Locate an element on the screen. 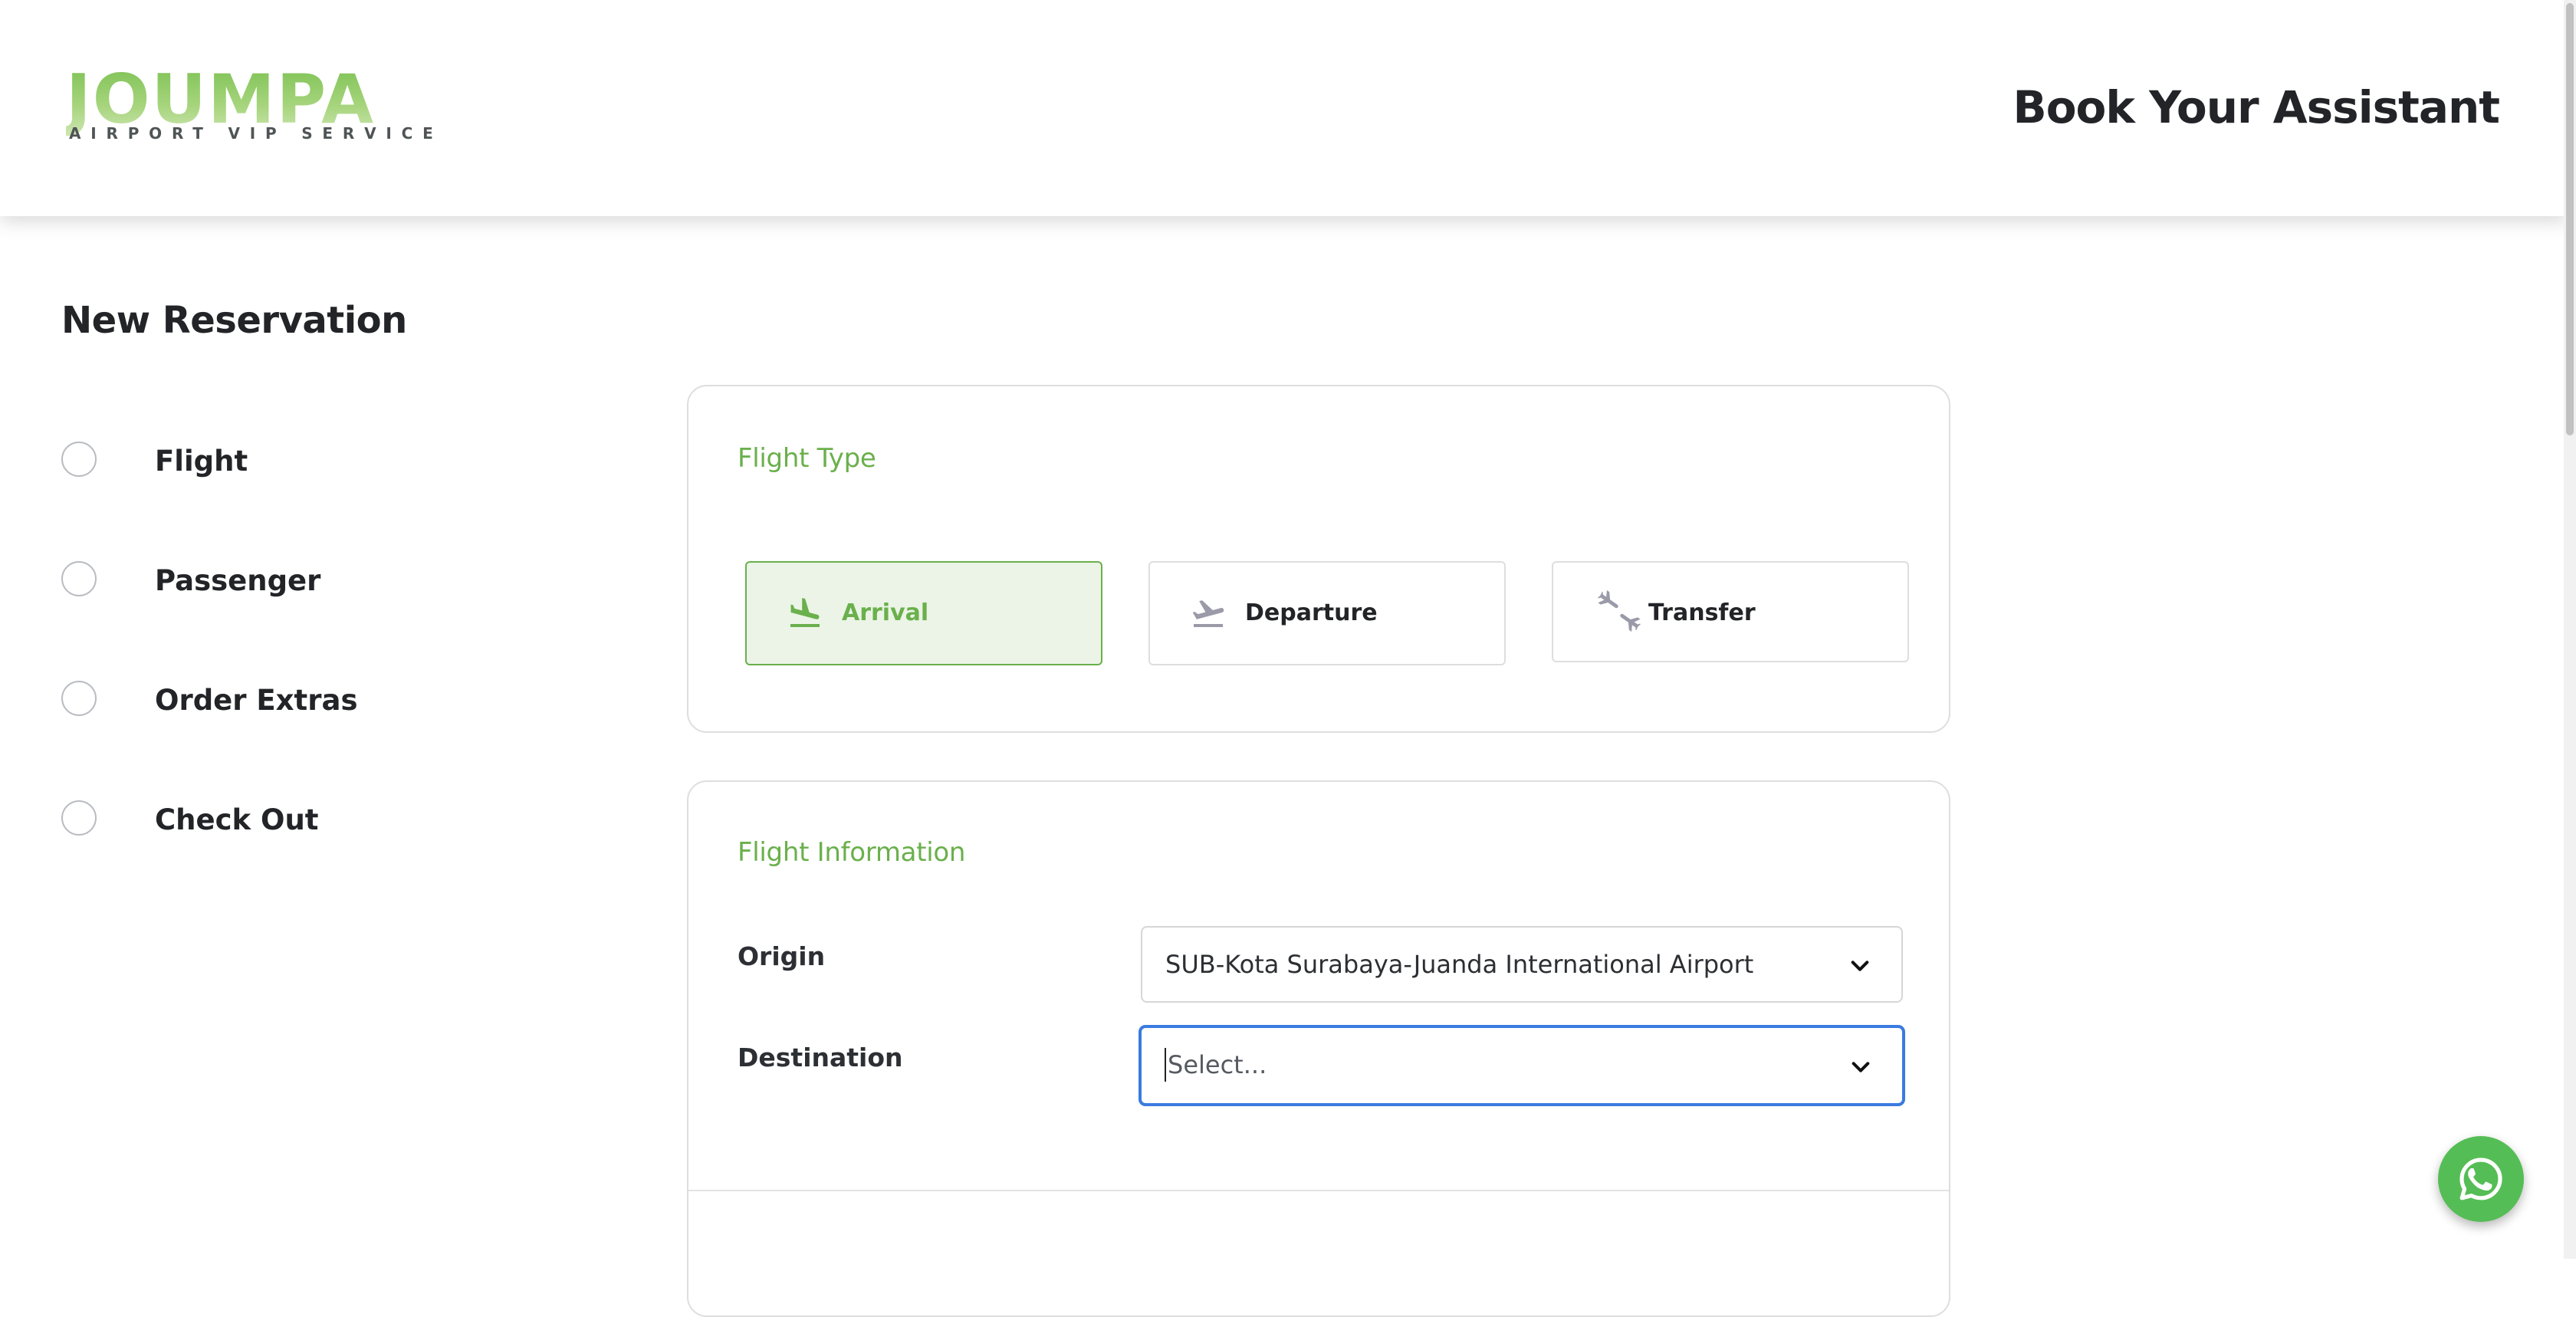 The width and height of the screenshot is (2576, 1317). destination-label: Destination is located at coordinates (820, 1057).